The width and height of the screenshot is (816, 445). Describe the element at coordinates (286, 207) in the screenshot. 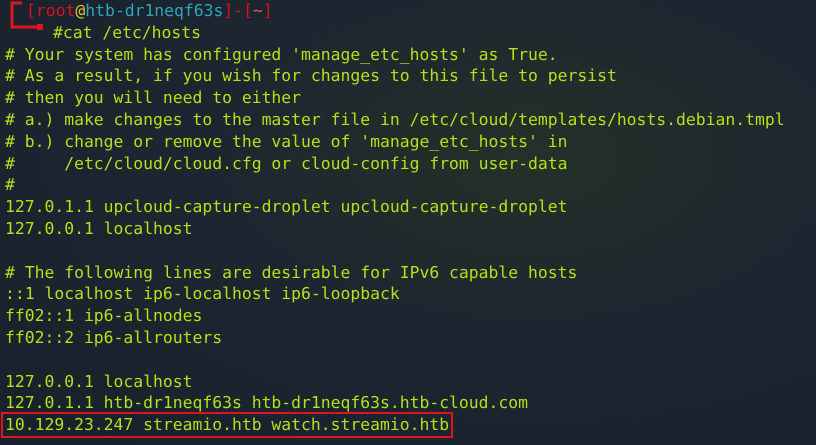

I see `output-line: 127.0.1.1 upcloud-capture-droplet upcloud-capture-droplet` at that location.